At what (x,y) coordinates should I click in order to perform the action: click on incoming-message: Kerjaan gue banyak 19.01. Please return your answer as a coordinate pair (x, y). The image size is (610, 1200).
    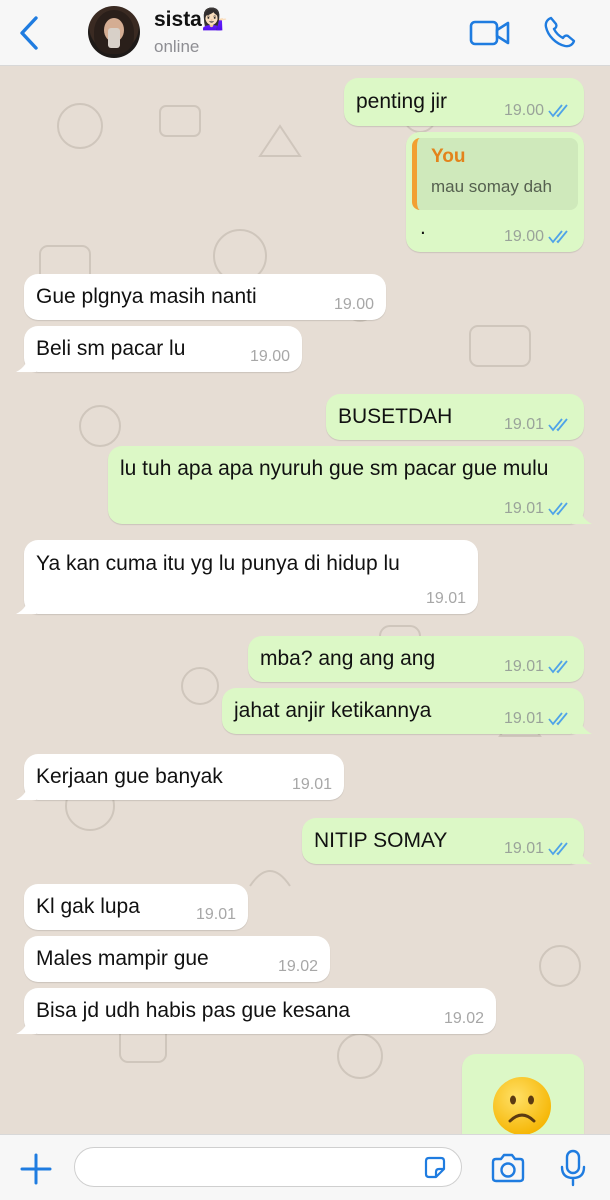
    Looking at the image, I should click on (180, 777).